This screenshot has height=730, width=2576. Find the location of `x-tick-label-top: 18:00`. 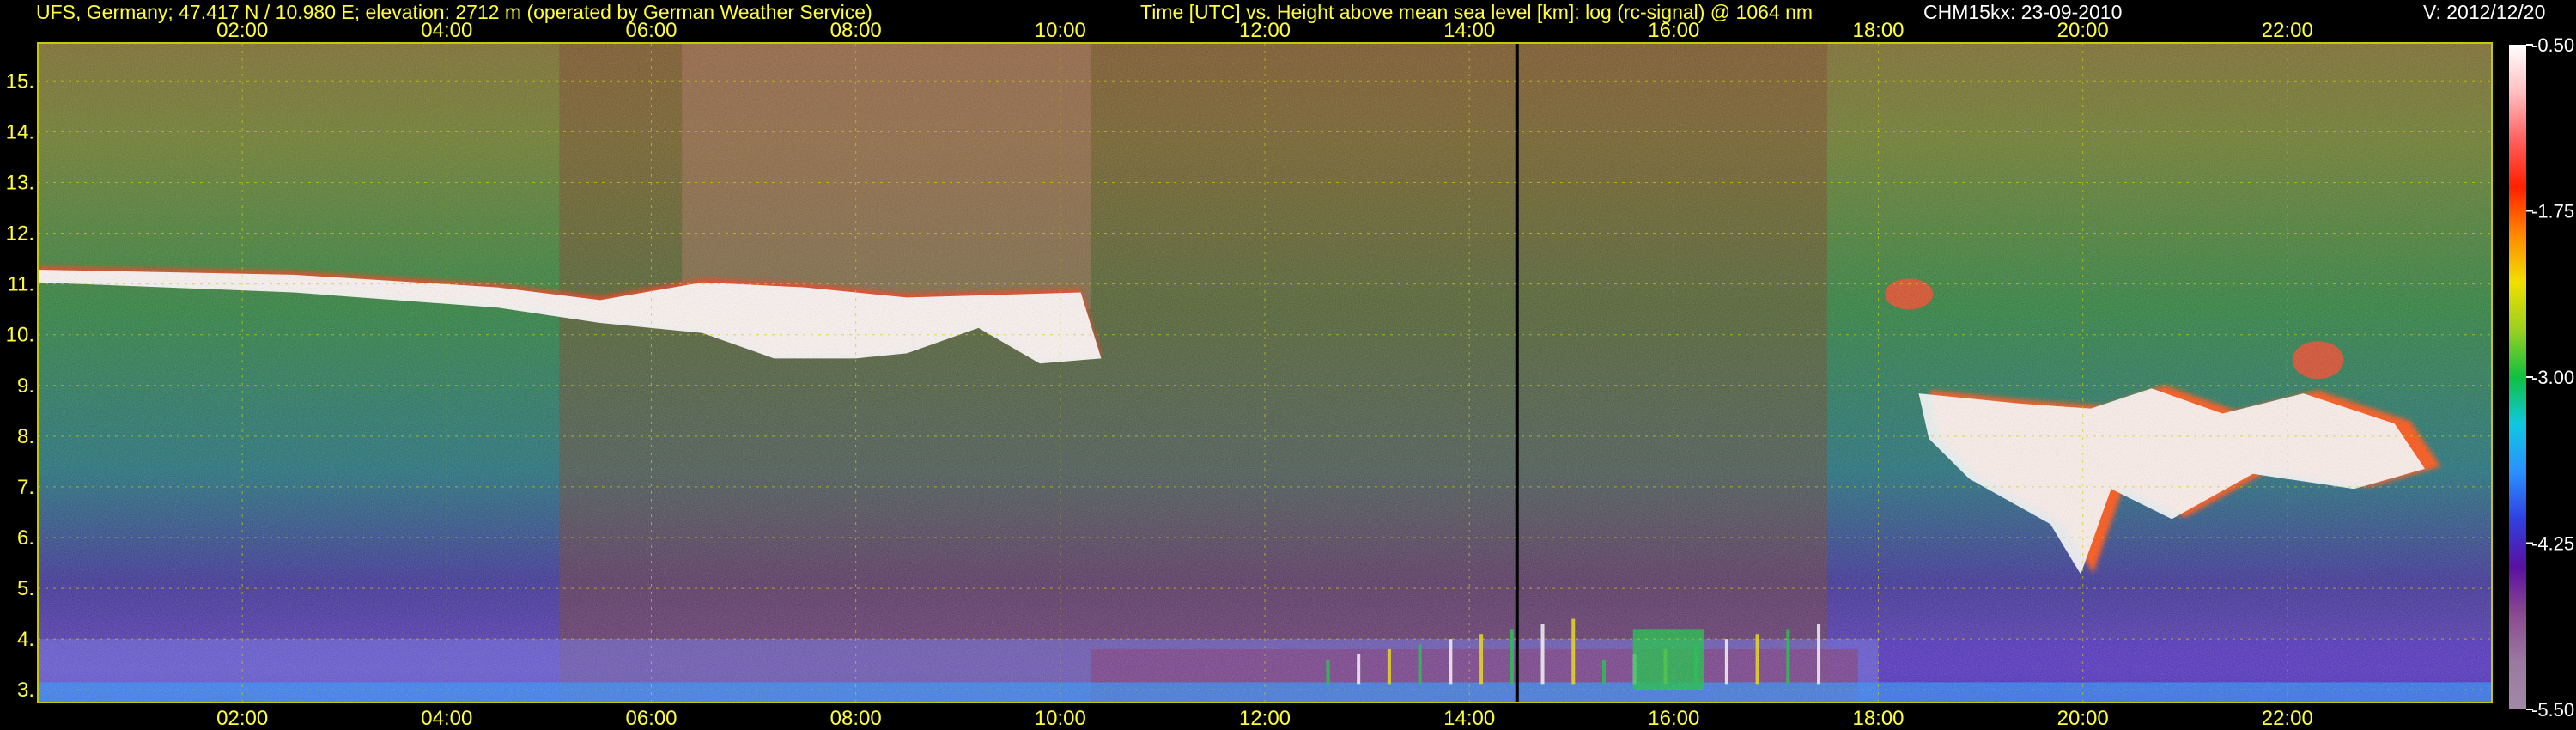

x-tick-label-top: 18:00 is located at coordinates (1878, 30).